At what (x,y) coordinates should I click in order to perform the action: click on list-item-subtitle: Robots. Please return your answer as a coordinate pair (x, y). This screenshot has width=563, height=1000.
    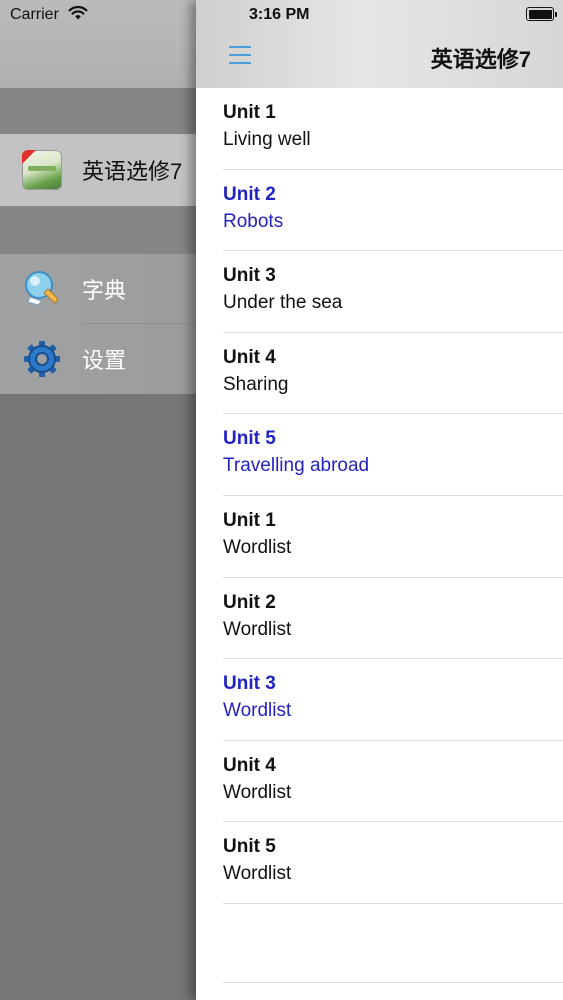
    Looking at the image, I should click on (253, 221).